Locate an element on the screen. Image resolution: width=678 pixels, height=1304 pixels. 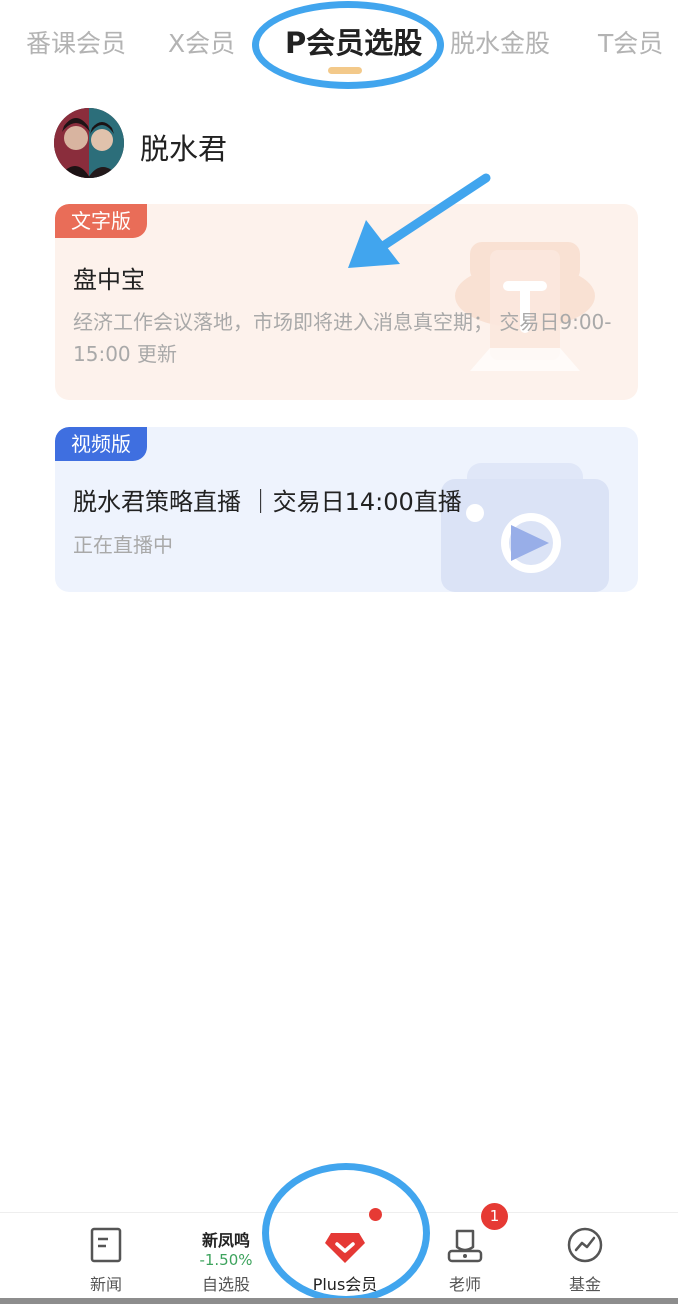
annotation-arrow-icon is located at coordinates (419, 220).